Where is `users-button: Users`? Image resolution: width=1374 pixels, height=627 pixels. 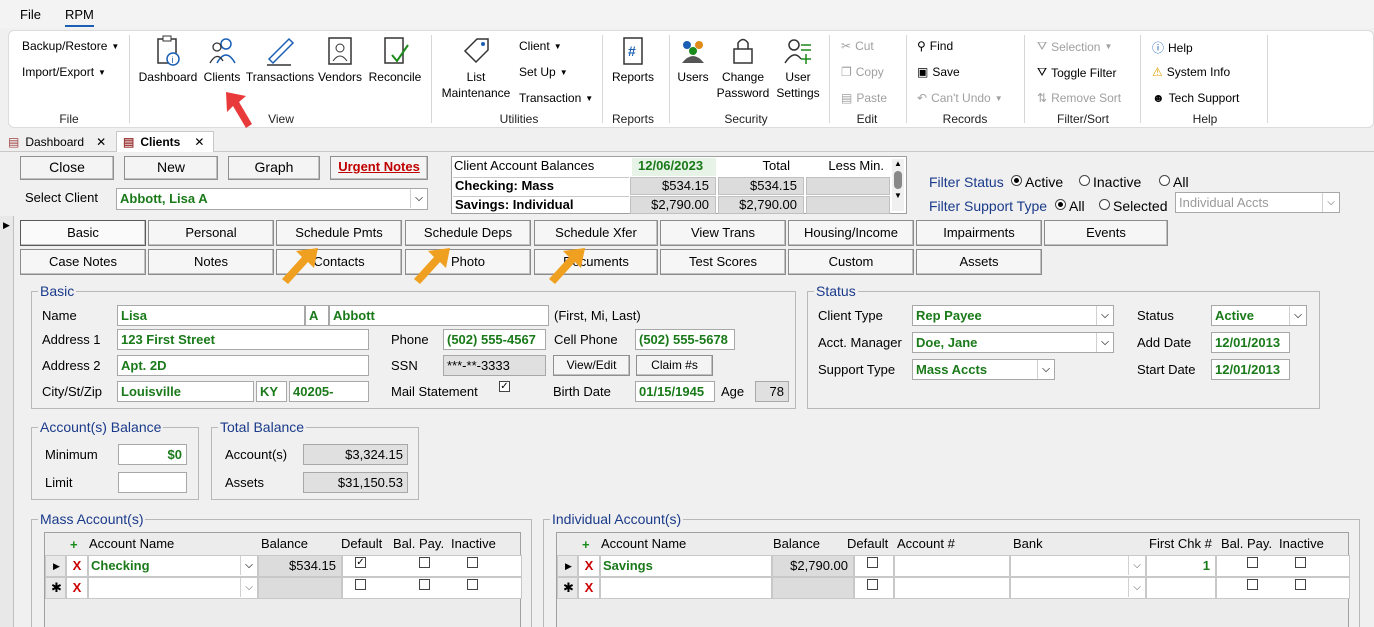
users-button: Users is located at coordinates (693, 60).